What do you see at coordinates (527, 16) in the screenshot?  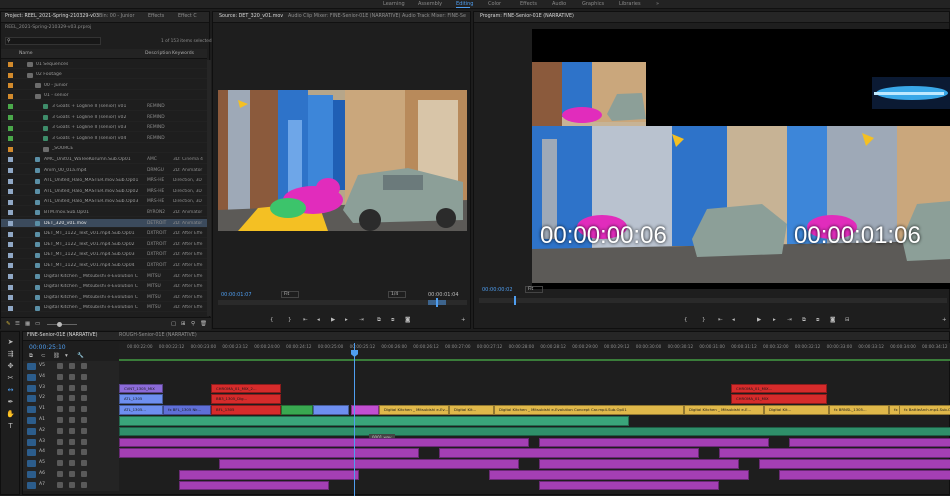 I see `tab-program: Program: FINE-Senior-01E (NARRATIVE)` at bounding box center [527, 16].